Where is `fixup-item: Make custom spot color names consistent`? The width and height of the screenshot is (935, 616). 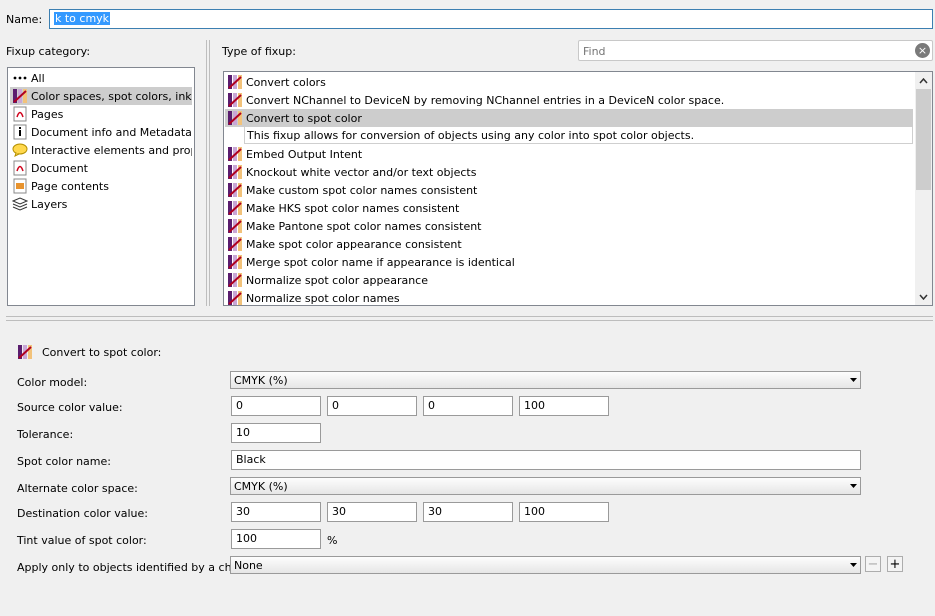
fixup-item: Make custom spot color names consistent is located at coordinates (569, 190).